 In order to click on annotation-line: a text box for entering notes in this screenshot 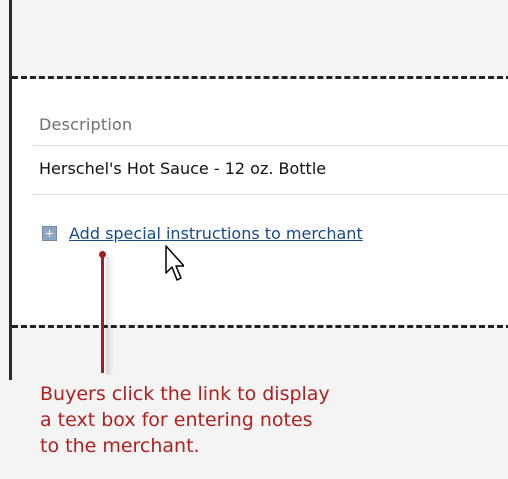, I will do `click(176, 420)`.